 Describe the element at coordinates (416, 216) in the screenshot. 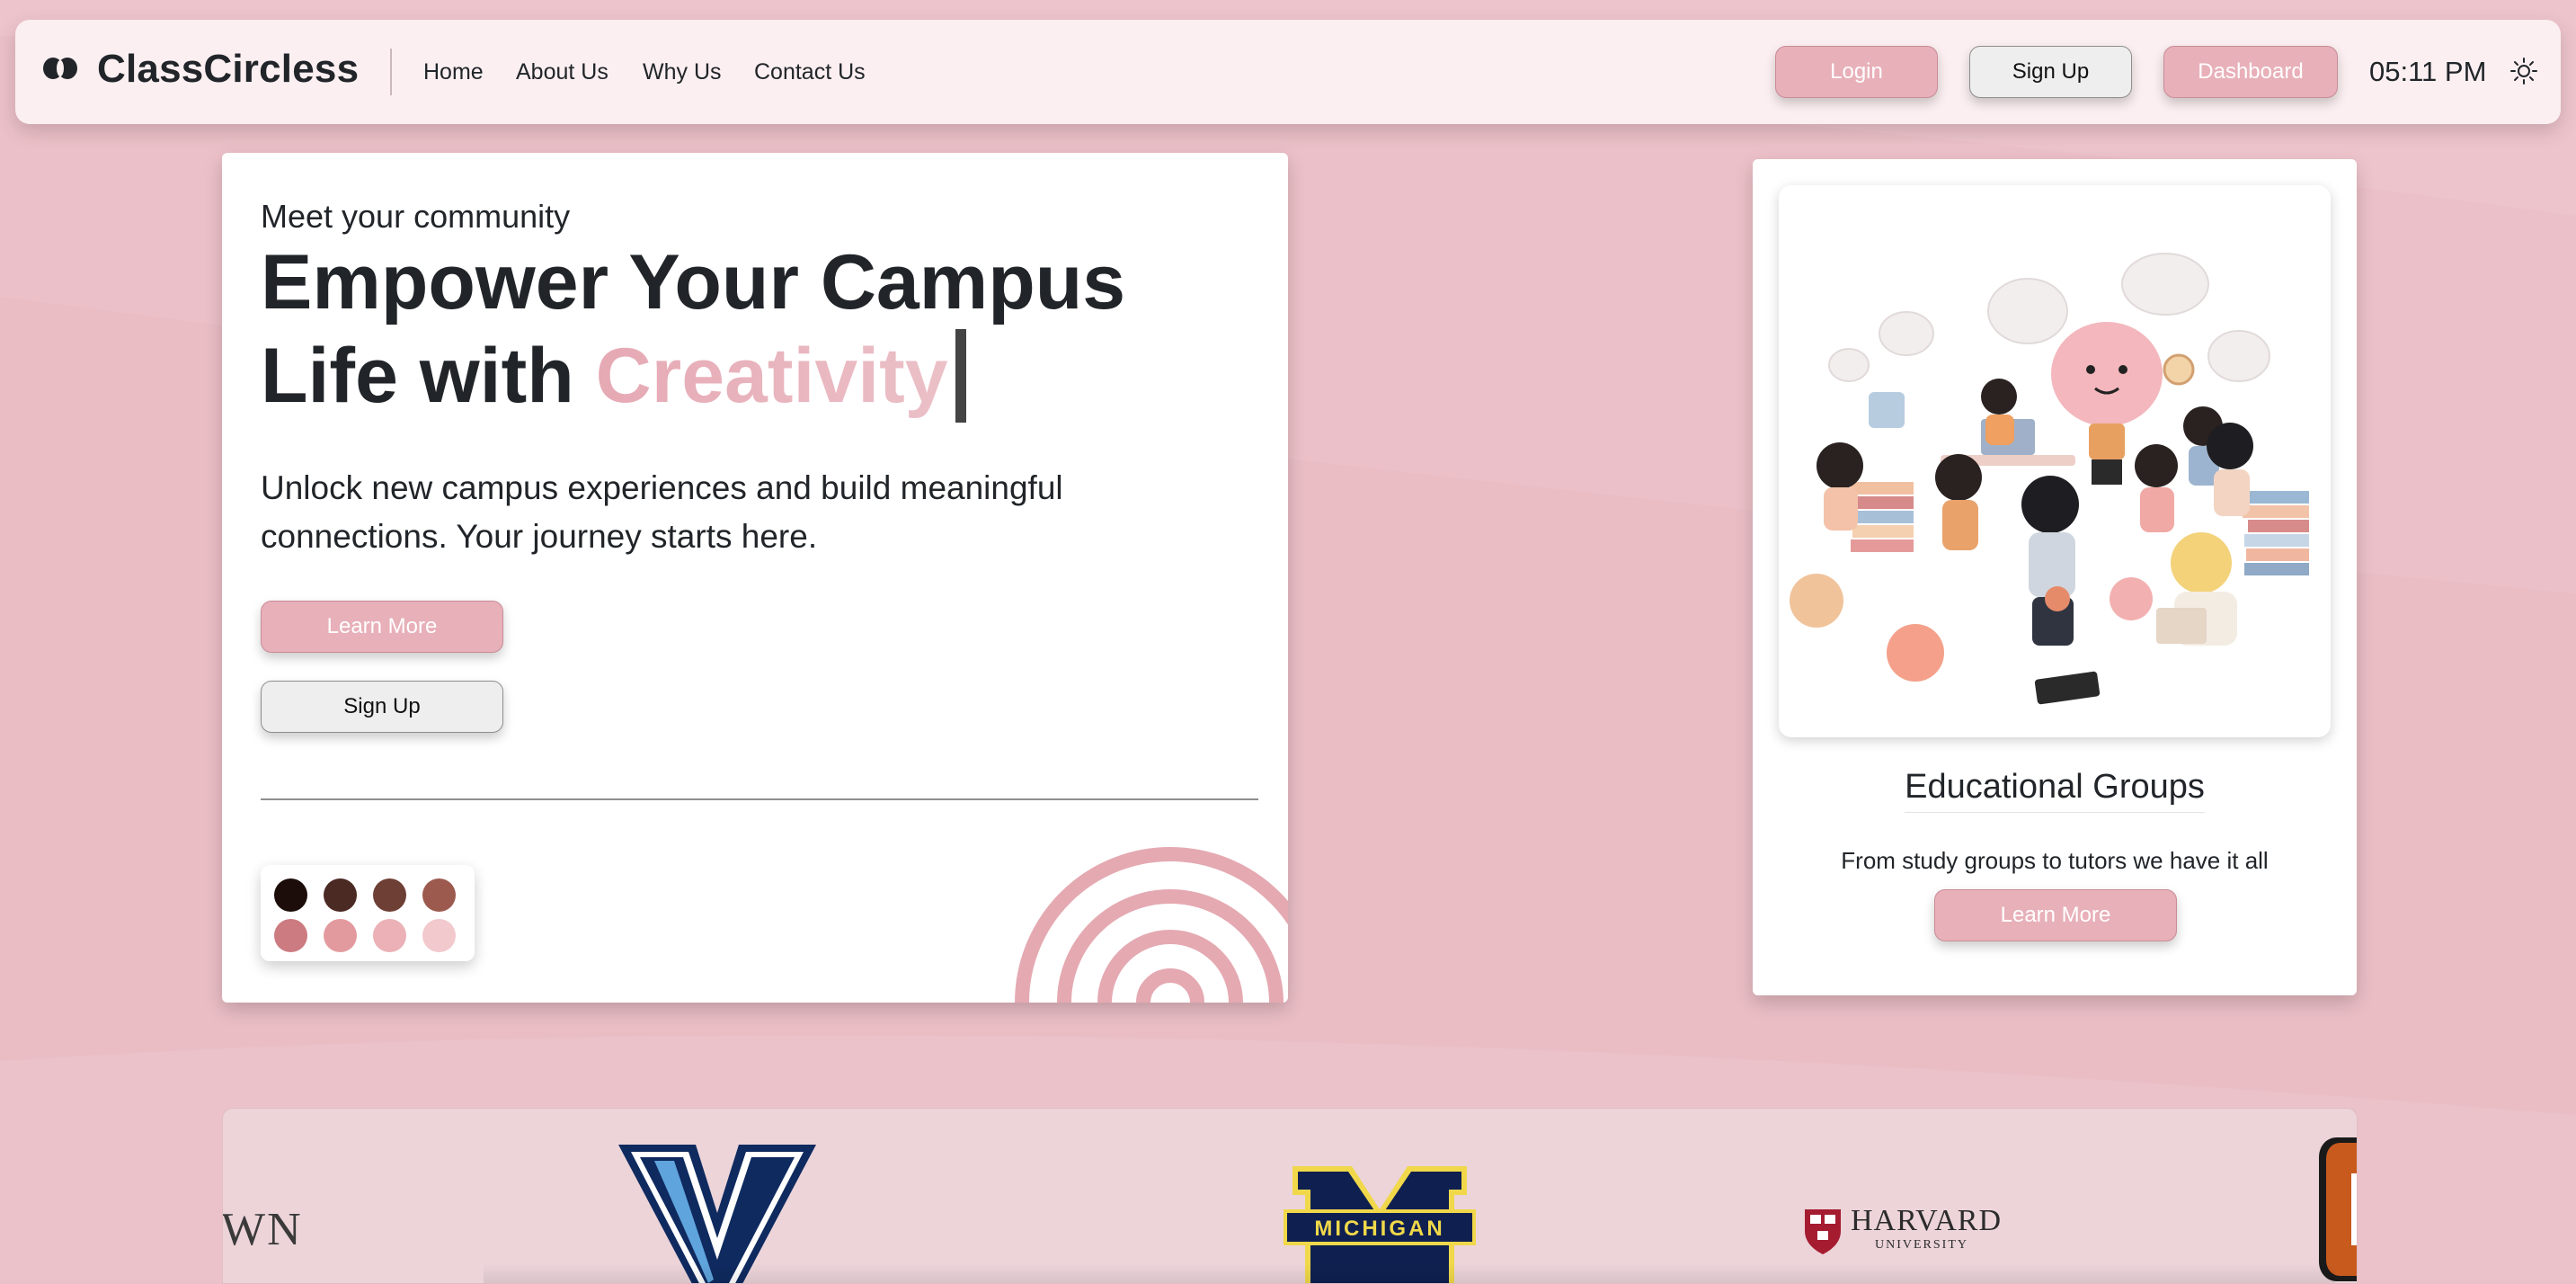

I see `hero-eyebrow: Meet your community` at that location.